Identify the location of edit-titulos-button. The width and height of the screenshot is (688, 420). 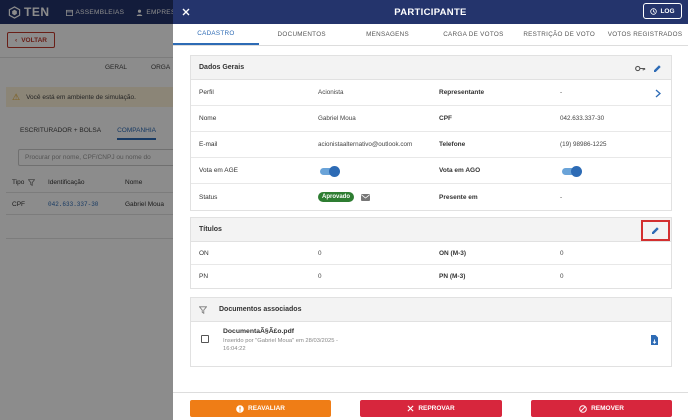
(655, 230).